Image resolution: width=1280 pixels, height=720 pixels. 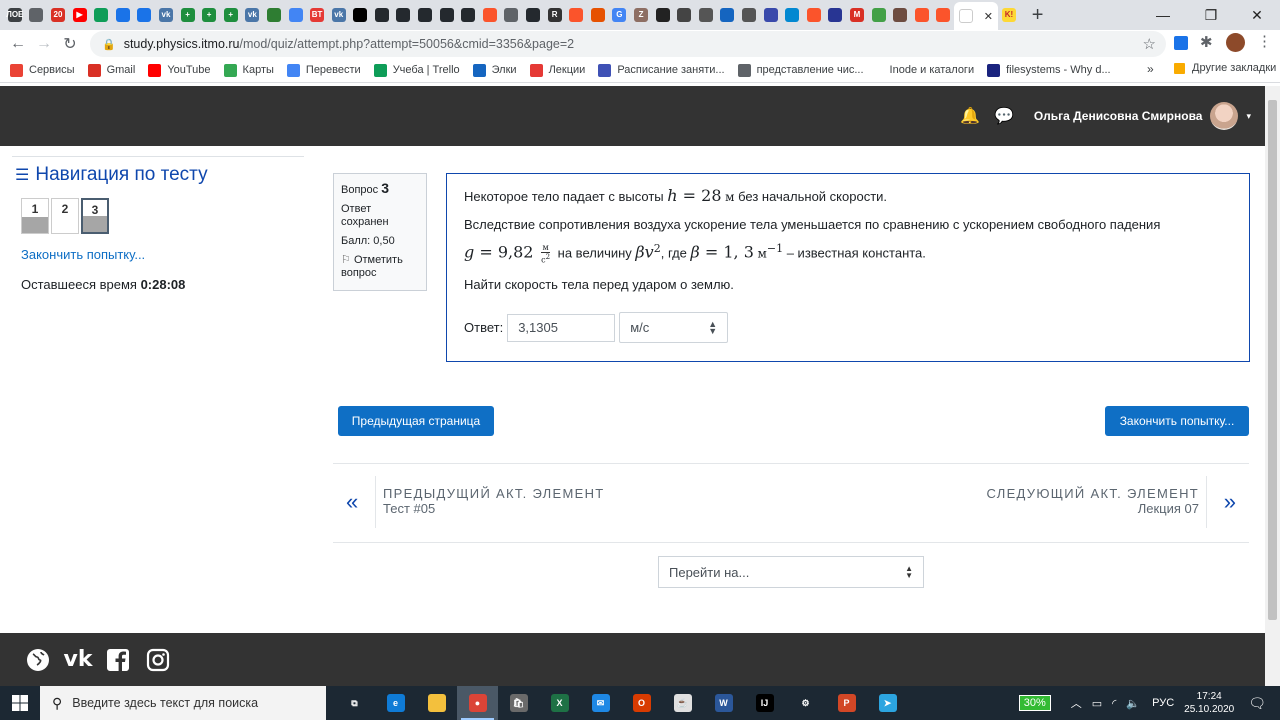 I want to click on taskbar-app: ☕, so click(x=682, y=703).